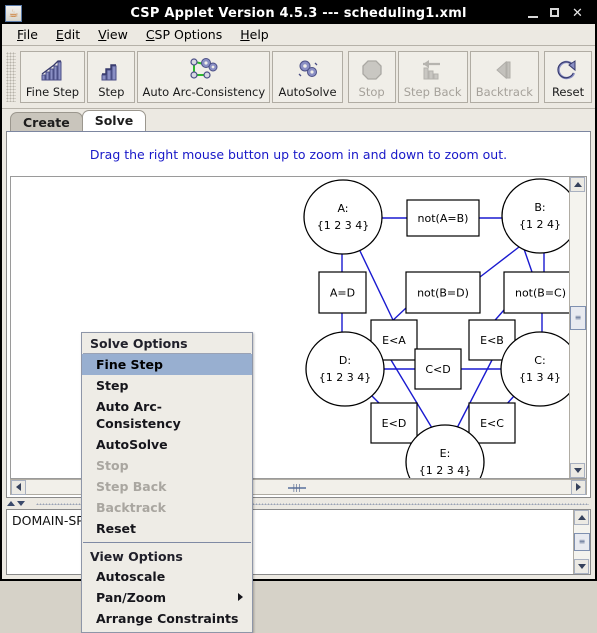 The width and height of the screenshot is (597, 633). I want to click on tab-solve: Solve, so click(114, 120).